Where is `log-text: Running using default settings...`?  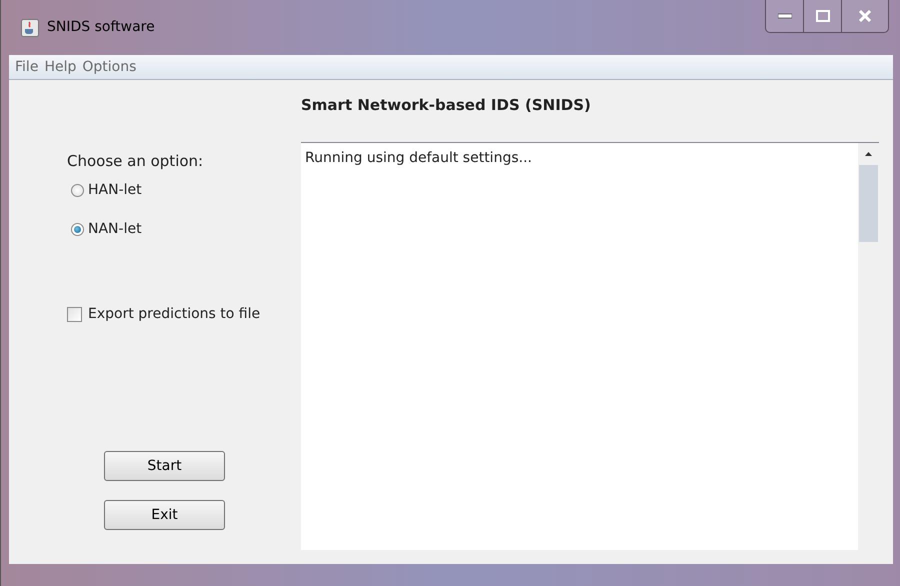 log-text: Running using default settings... is located at coordinates (418, 158).